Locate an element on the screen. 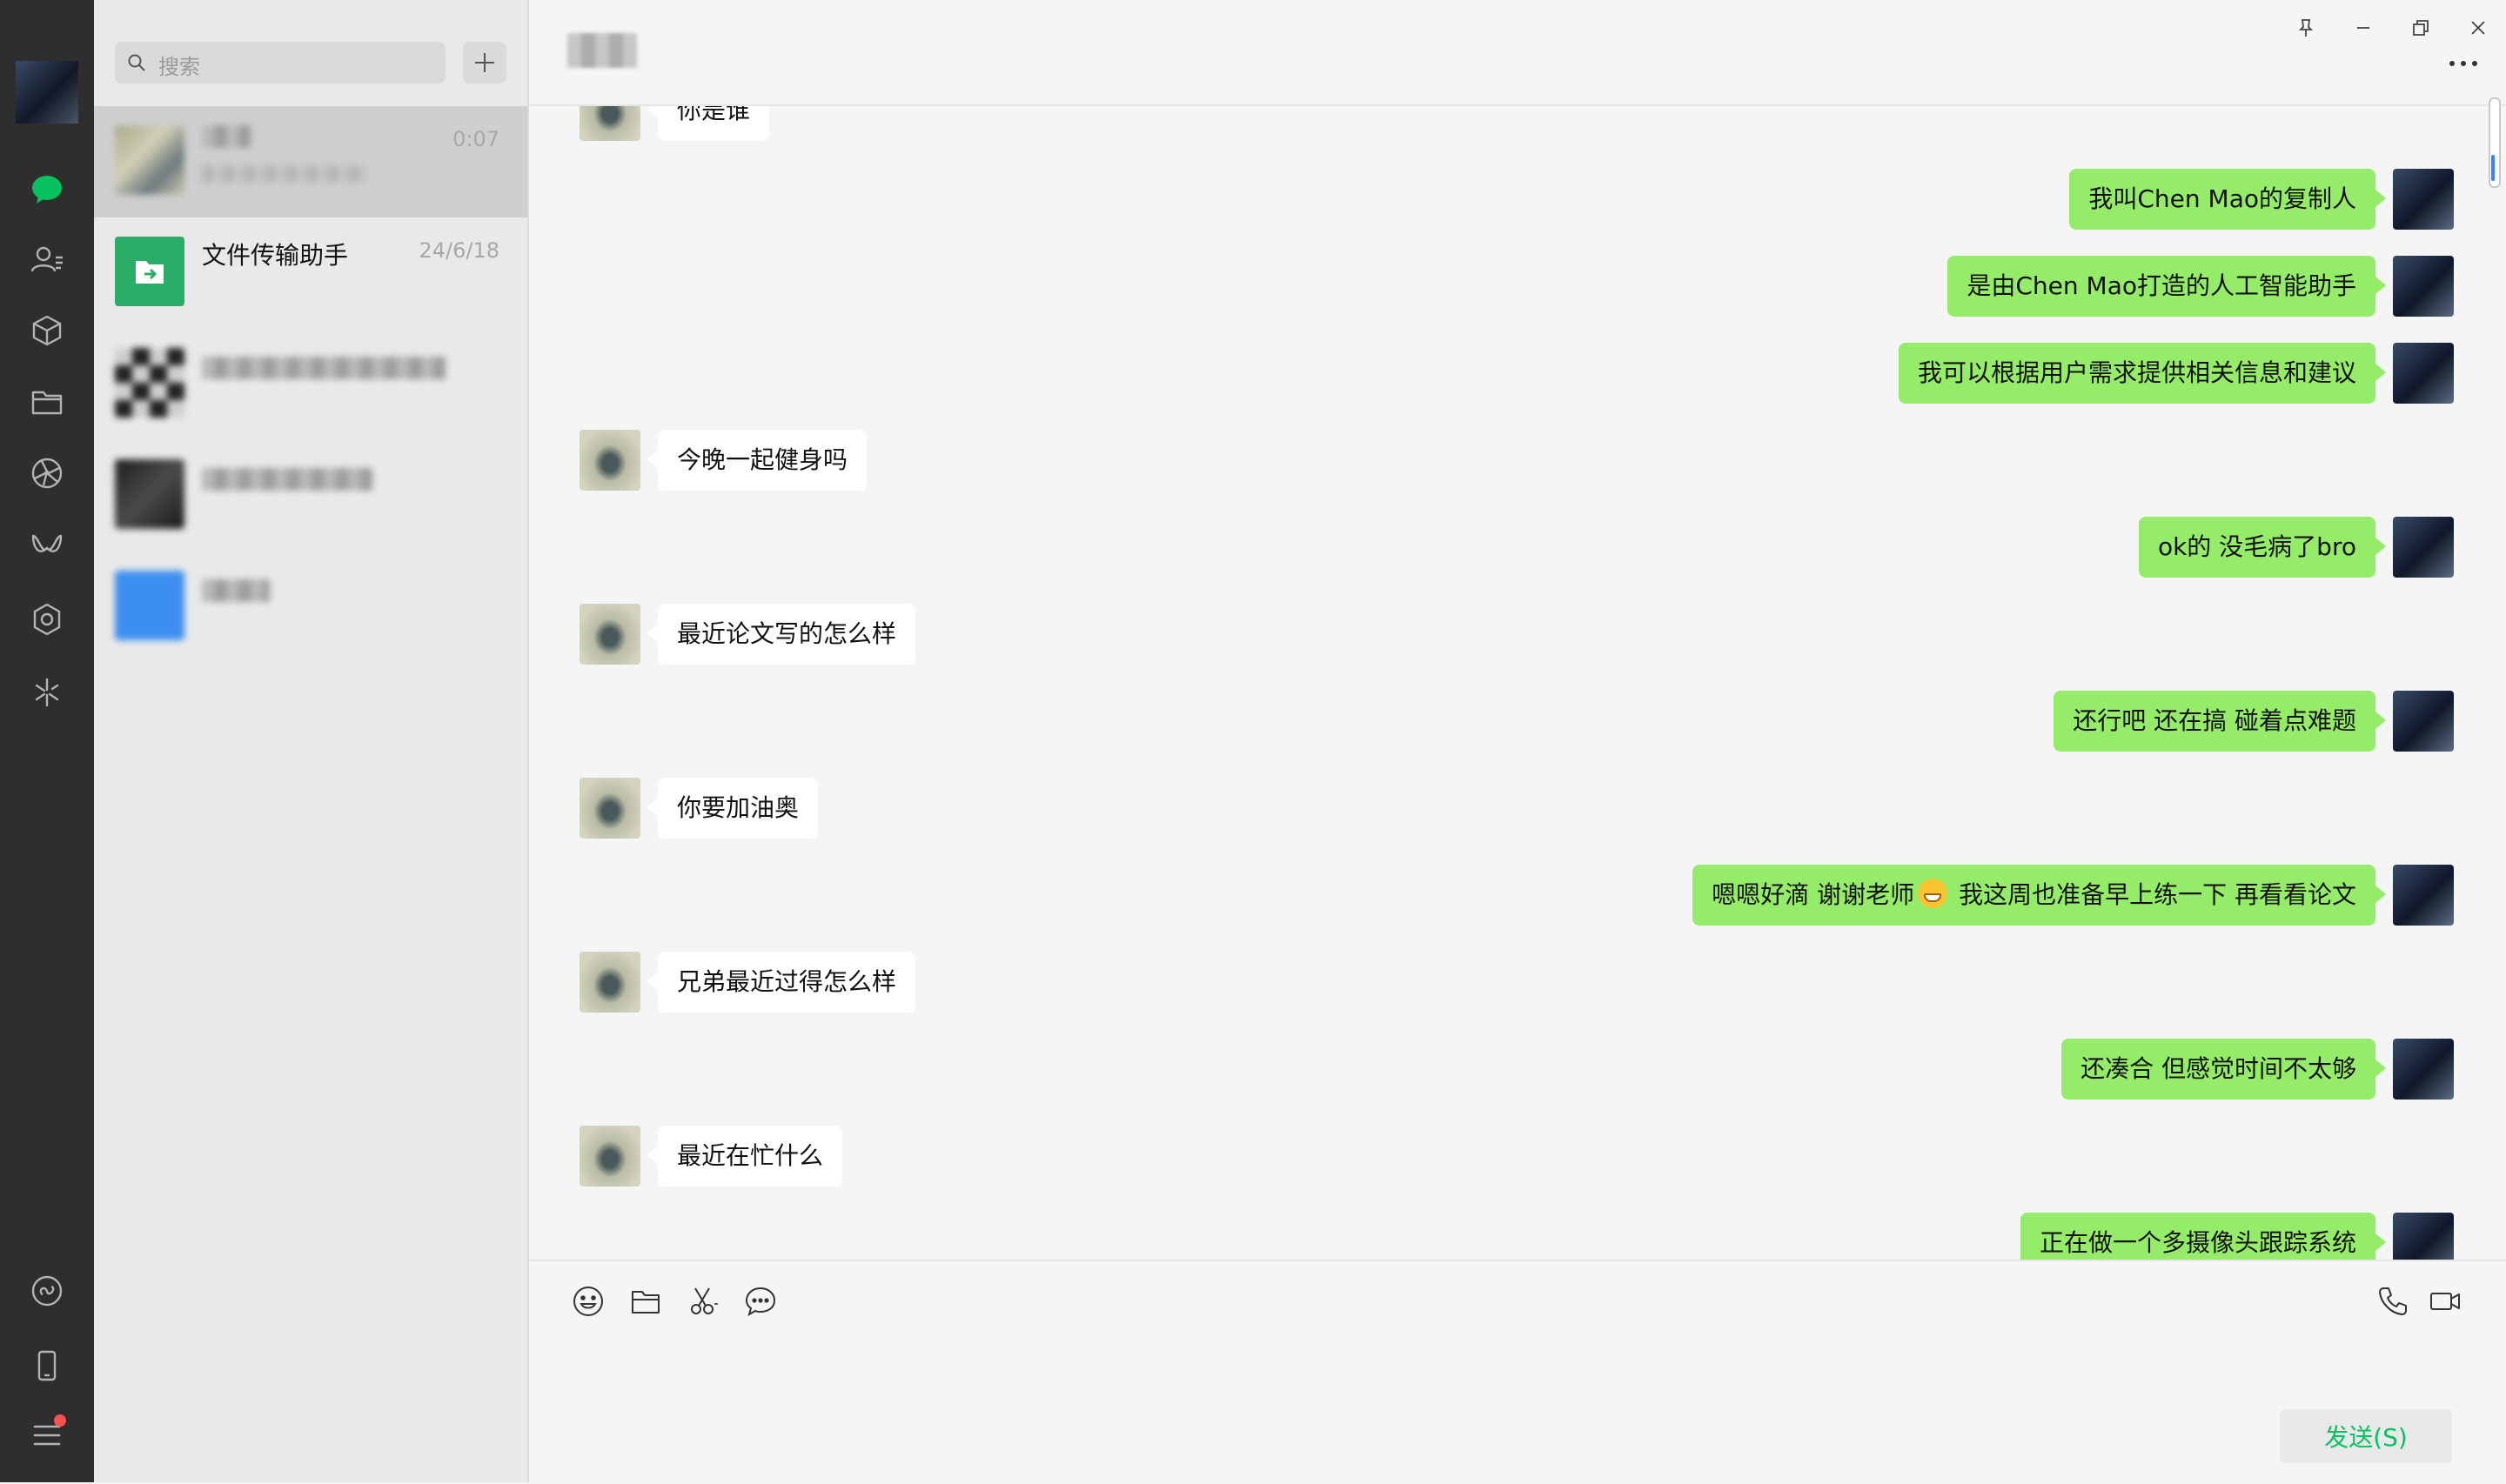 The image size is (2506, 1484). minimize-button is located at coordinates (2363, 28).